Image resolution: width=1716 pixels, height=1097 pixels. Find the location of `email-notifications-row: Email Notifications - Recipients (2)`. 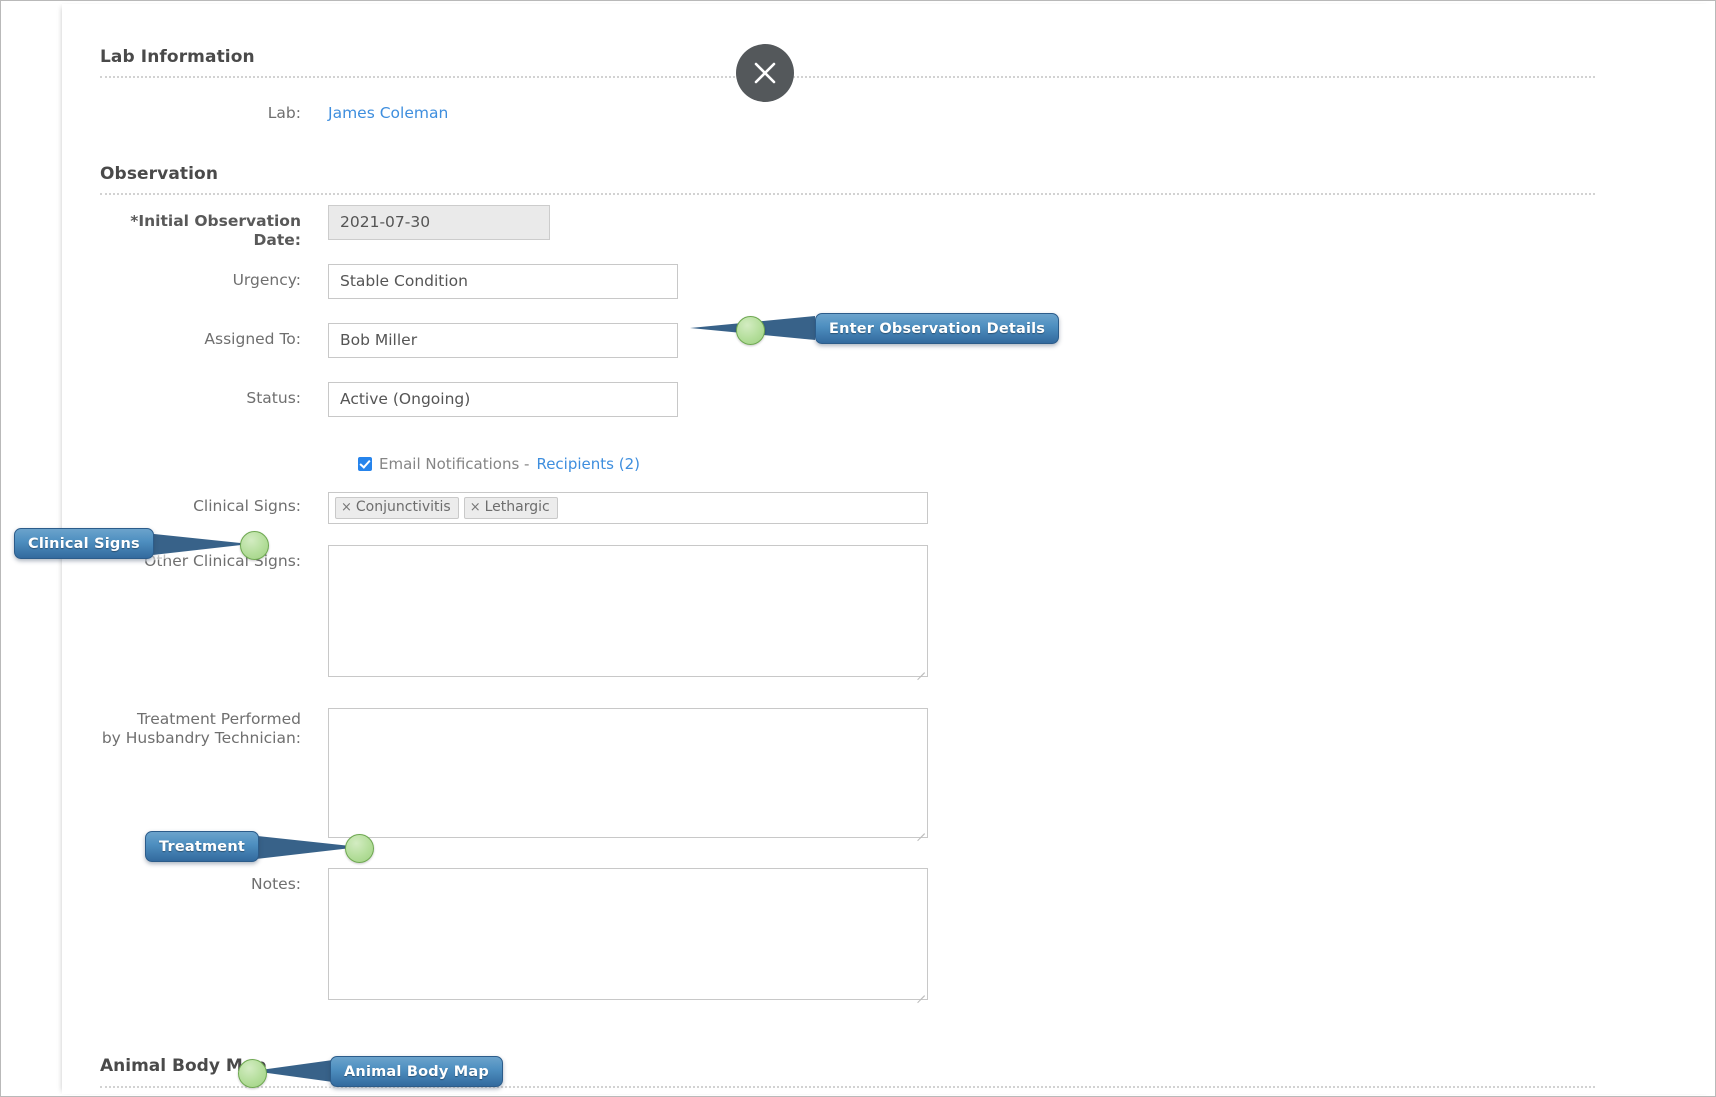

email-notifications-row: Email Notifications - Recipients (2) is located at coordinates (499, 464).